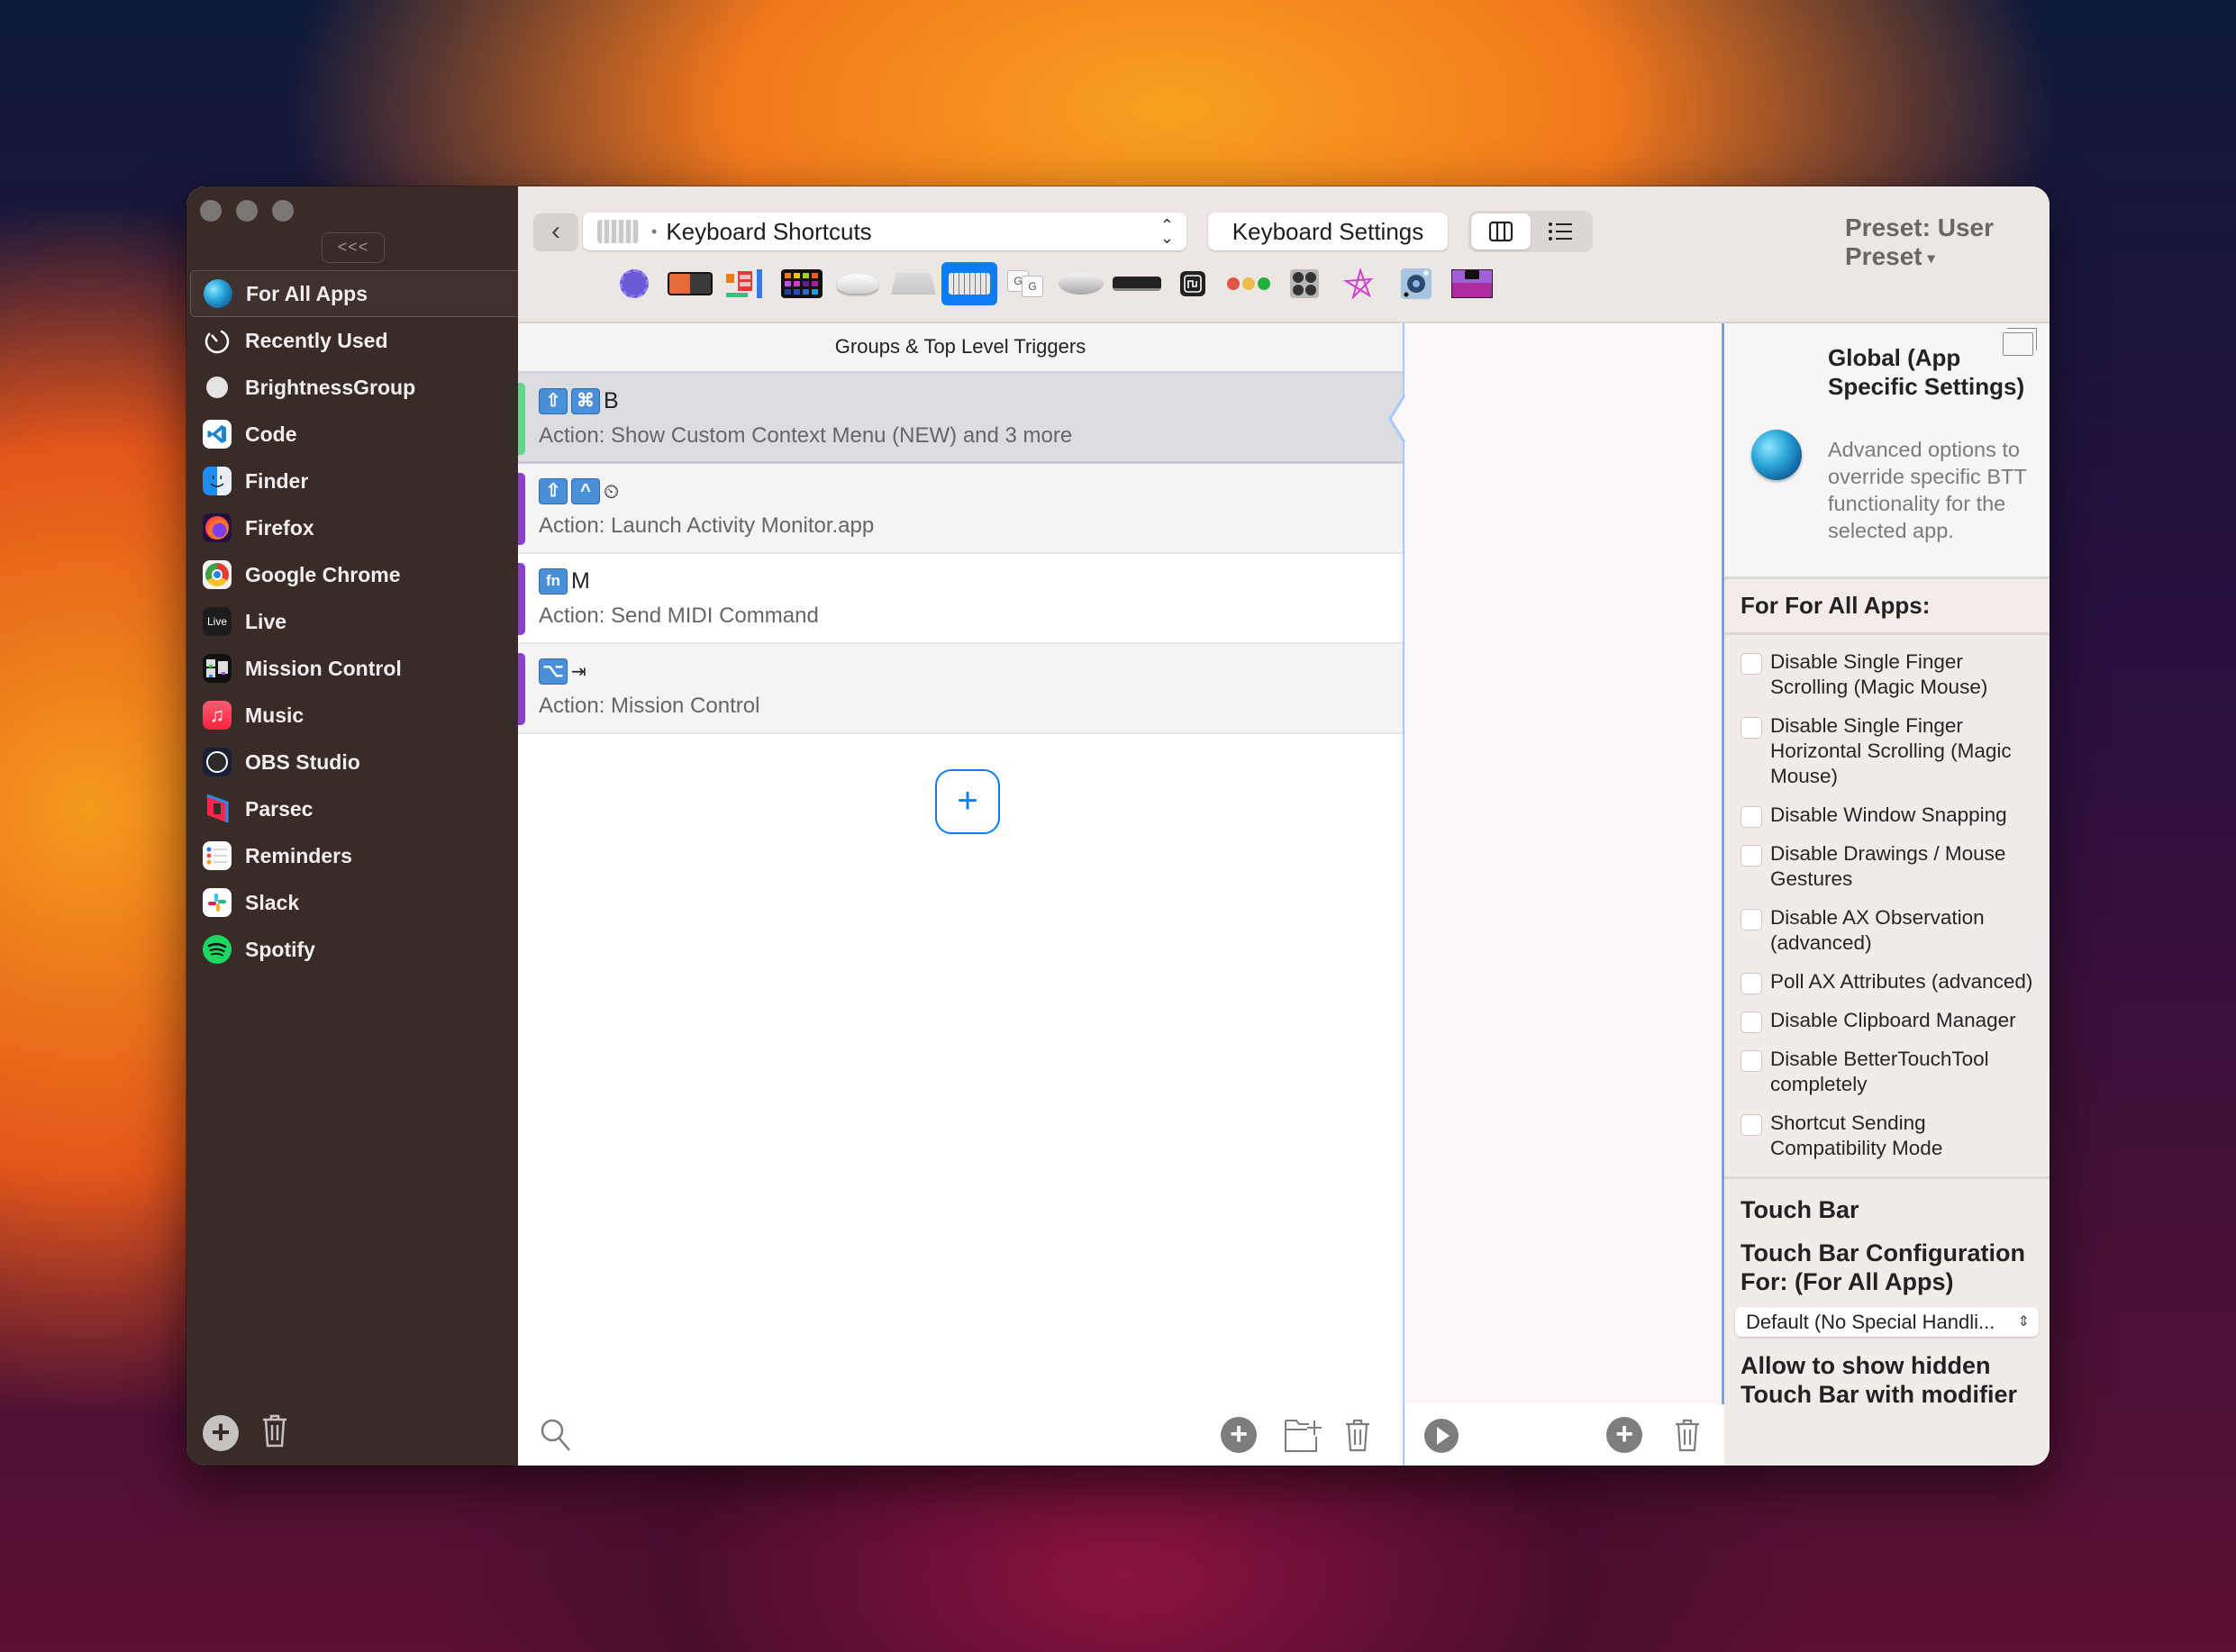 This screenshot has height=1652, width=2236. I want to click on sidebar-item-music: ♫ Music, so click(352, 715).